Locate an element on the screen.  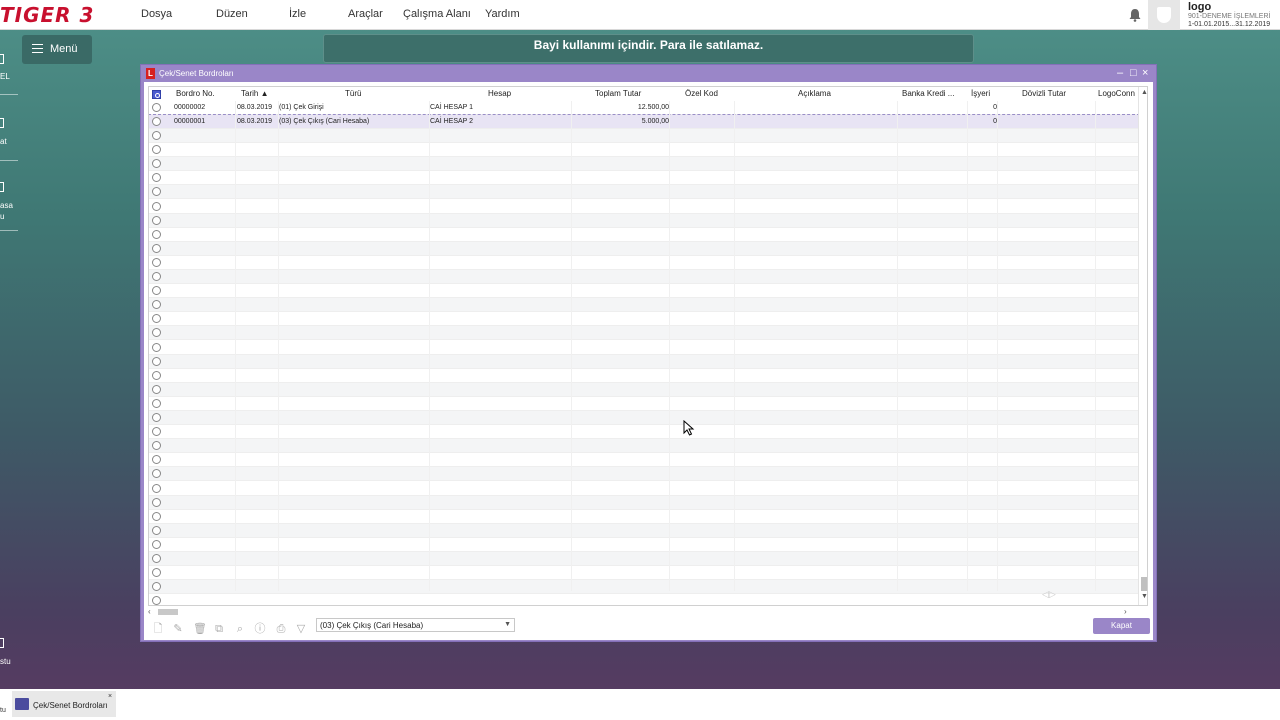
bell-icon is located at coordinates (1135, 15).